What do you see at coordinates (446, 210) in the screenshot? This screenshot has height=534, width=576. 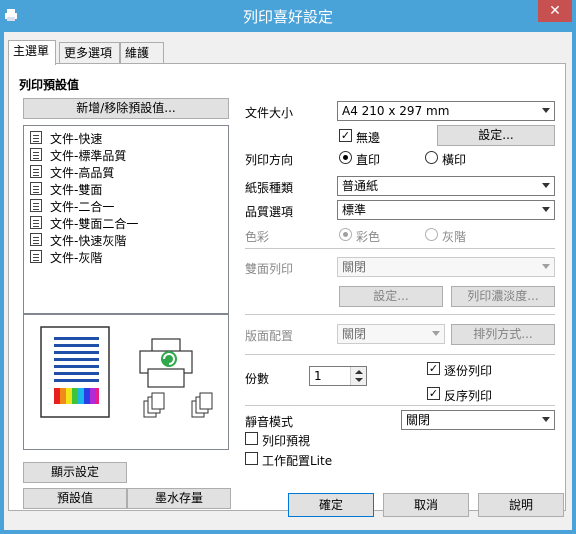 I see `quality-select: 標準` at bounding box center [446, 210].